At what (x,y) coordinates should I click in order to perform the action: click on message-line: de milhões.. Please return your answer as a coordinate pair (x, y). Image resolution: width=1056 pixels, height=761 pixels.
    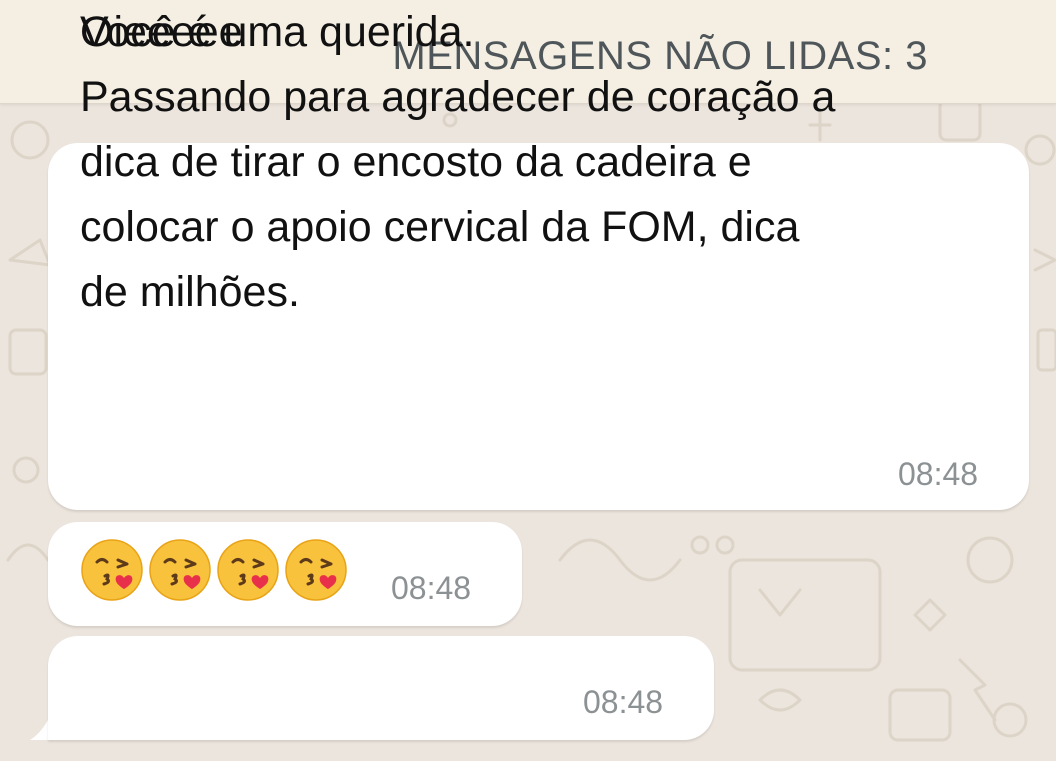
    Looking at the image, I should click on (190, 292).